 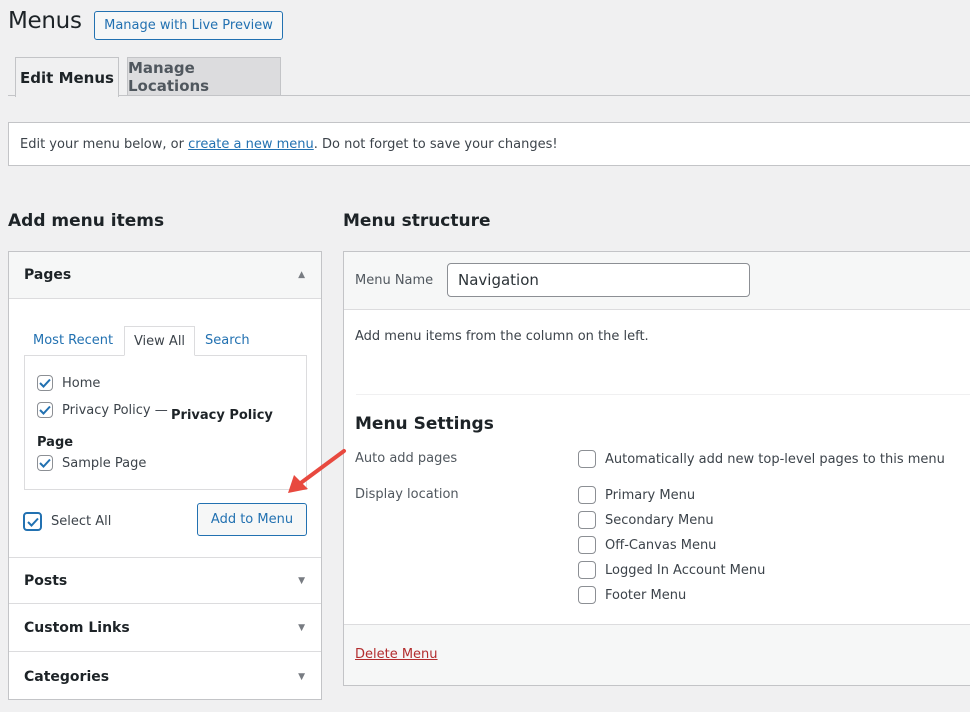 What do you see at coordinates (251, 144) in the screenshot?
I see `create-new-menu-link: create a new menu` at bounding box center [251, 144].